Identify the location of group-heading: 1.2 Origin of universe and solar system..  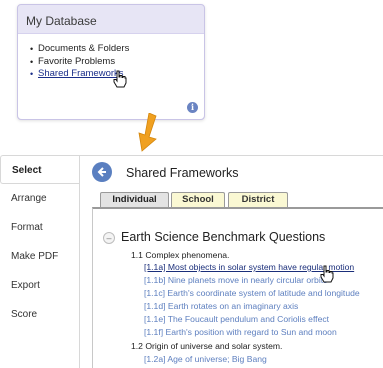
(207, 346).